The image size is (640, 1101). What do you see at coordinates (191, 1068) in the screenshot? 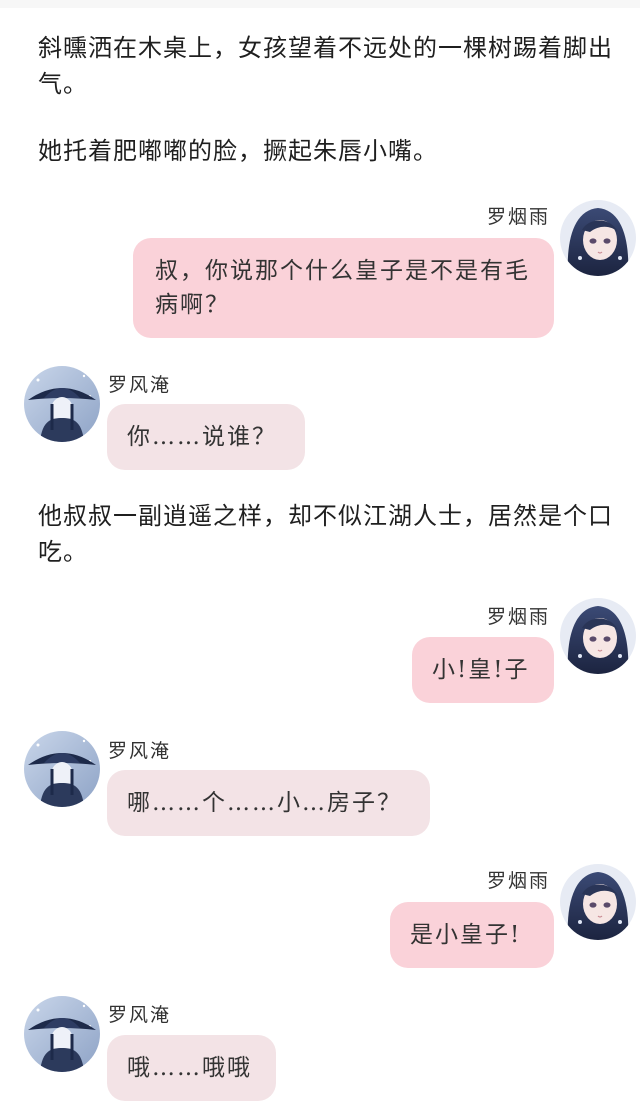
I see `chat-bubble-other: 哦……哦哦` at bounding box center [191, 1068].